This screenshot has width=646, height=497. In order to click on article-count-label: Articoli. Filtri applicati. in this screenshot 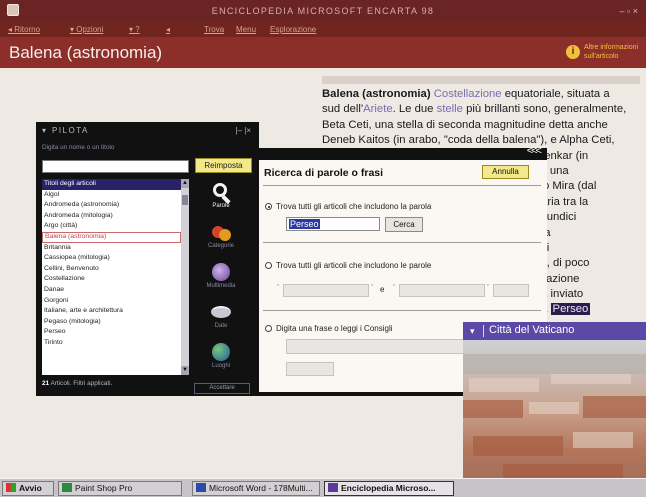, I will do `click(81, 383)`.